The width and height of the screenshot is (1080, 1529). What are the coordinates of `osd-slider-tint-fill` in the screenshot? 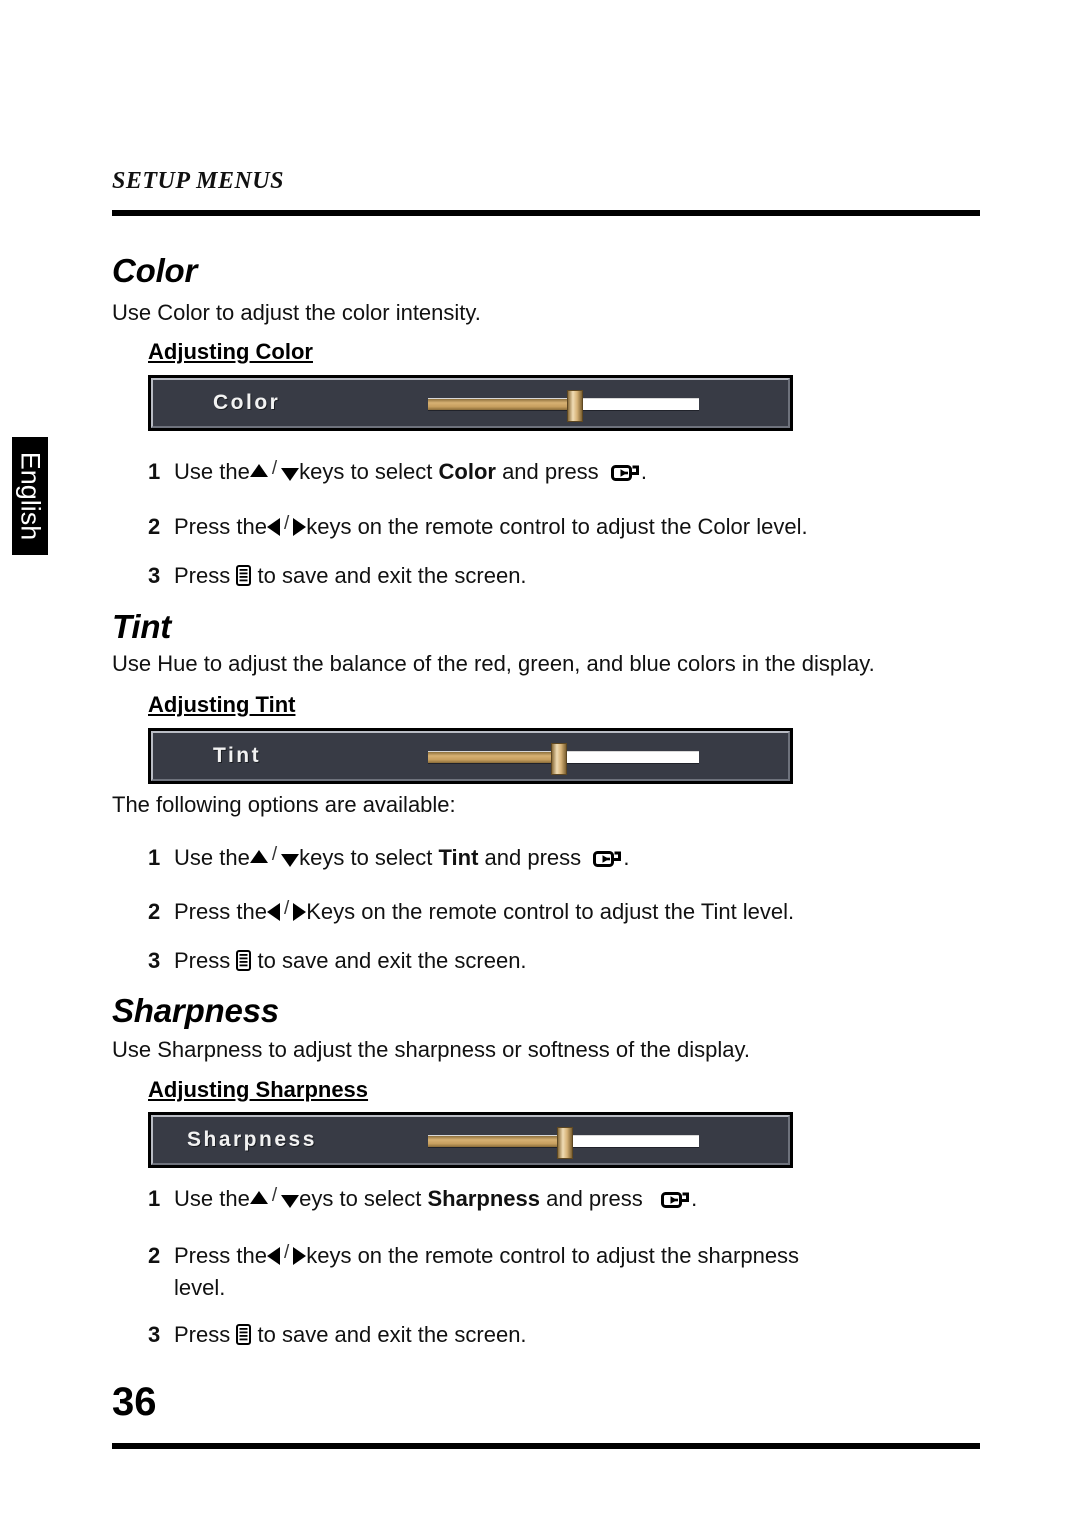 It's located at (493, 757).